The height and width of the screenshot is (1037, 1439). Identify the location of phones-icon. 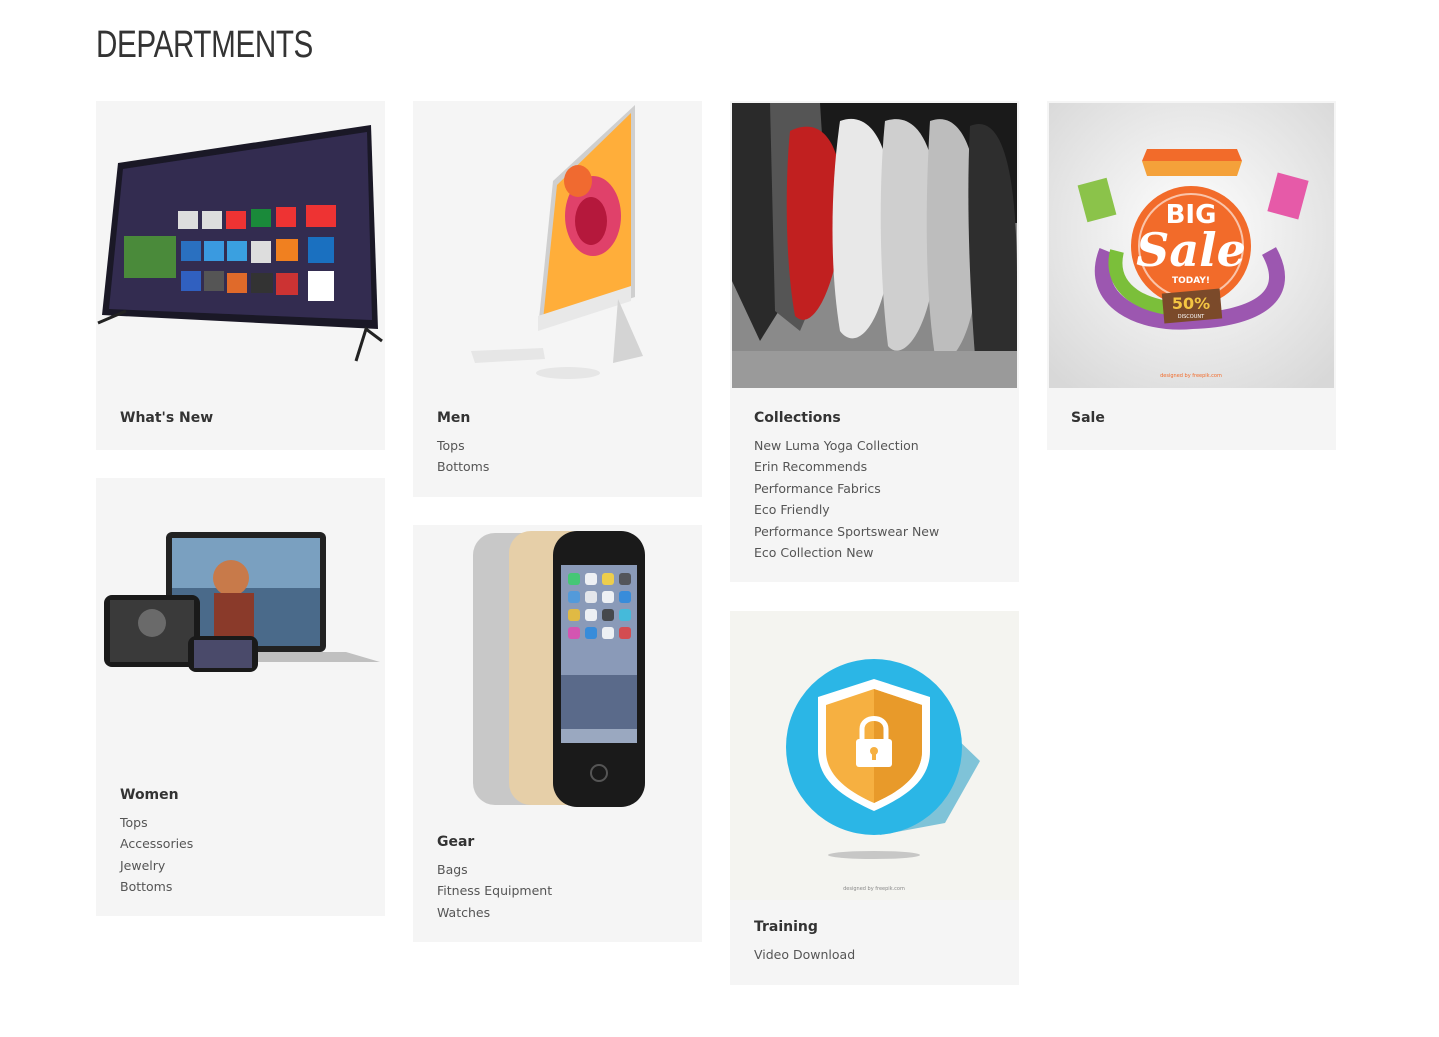
(557, 669).